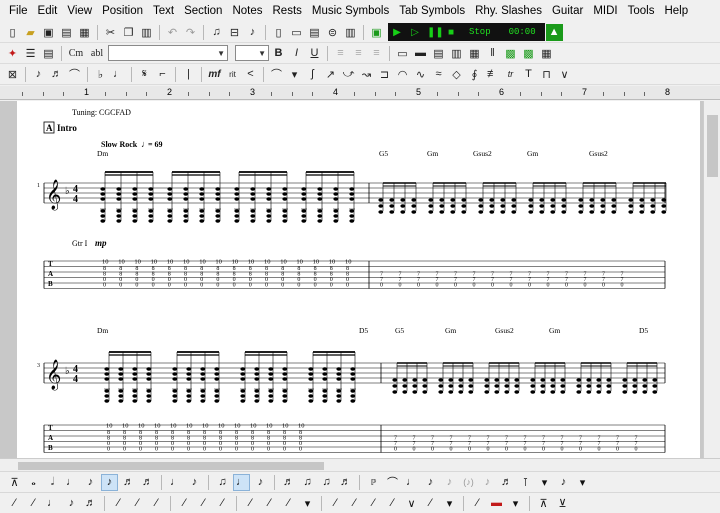  I want to click on dotted-eighth-icon: ♪, so click(194, 482).